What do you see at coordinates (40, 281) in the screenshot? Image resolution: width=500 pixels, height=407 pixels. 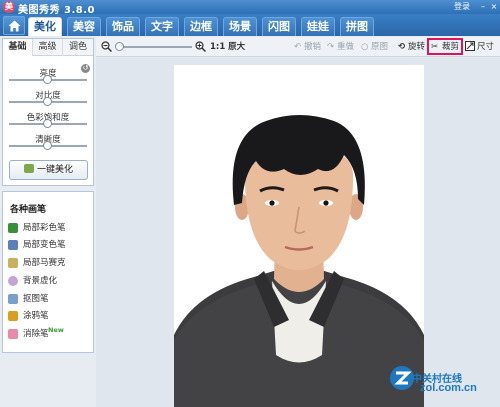 I see `brush-item-label: 背景虚化` at bounding box center [40, 281].